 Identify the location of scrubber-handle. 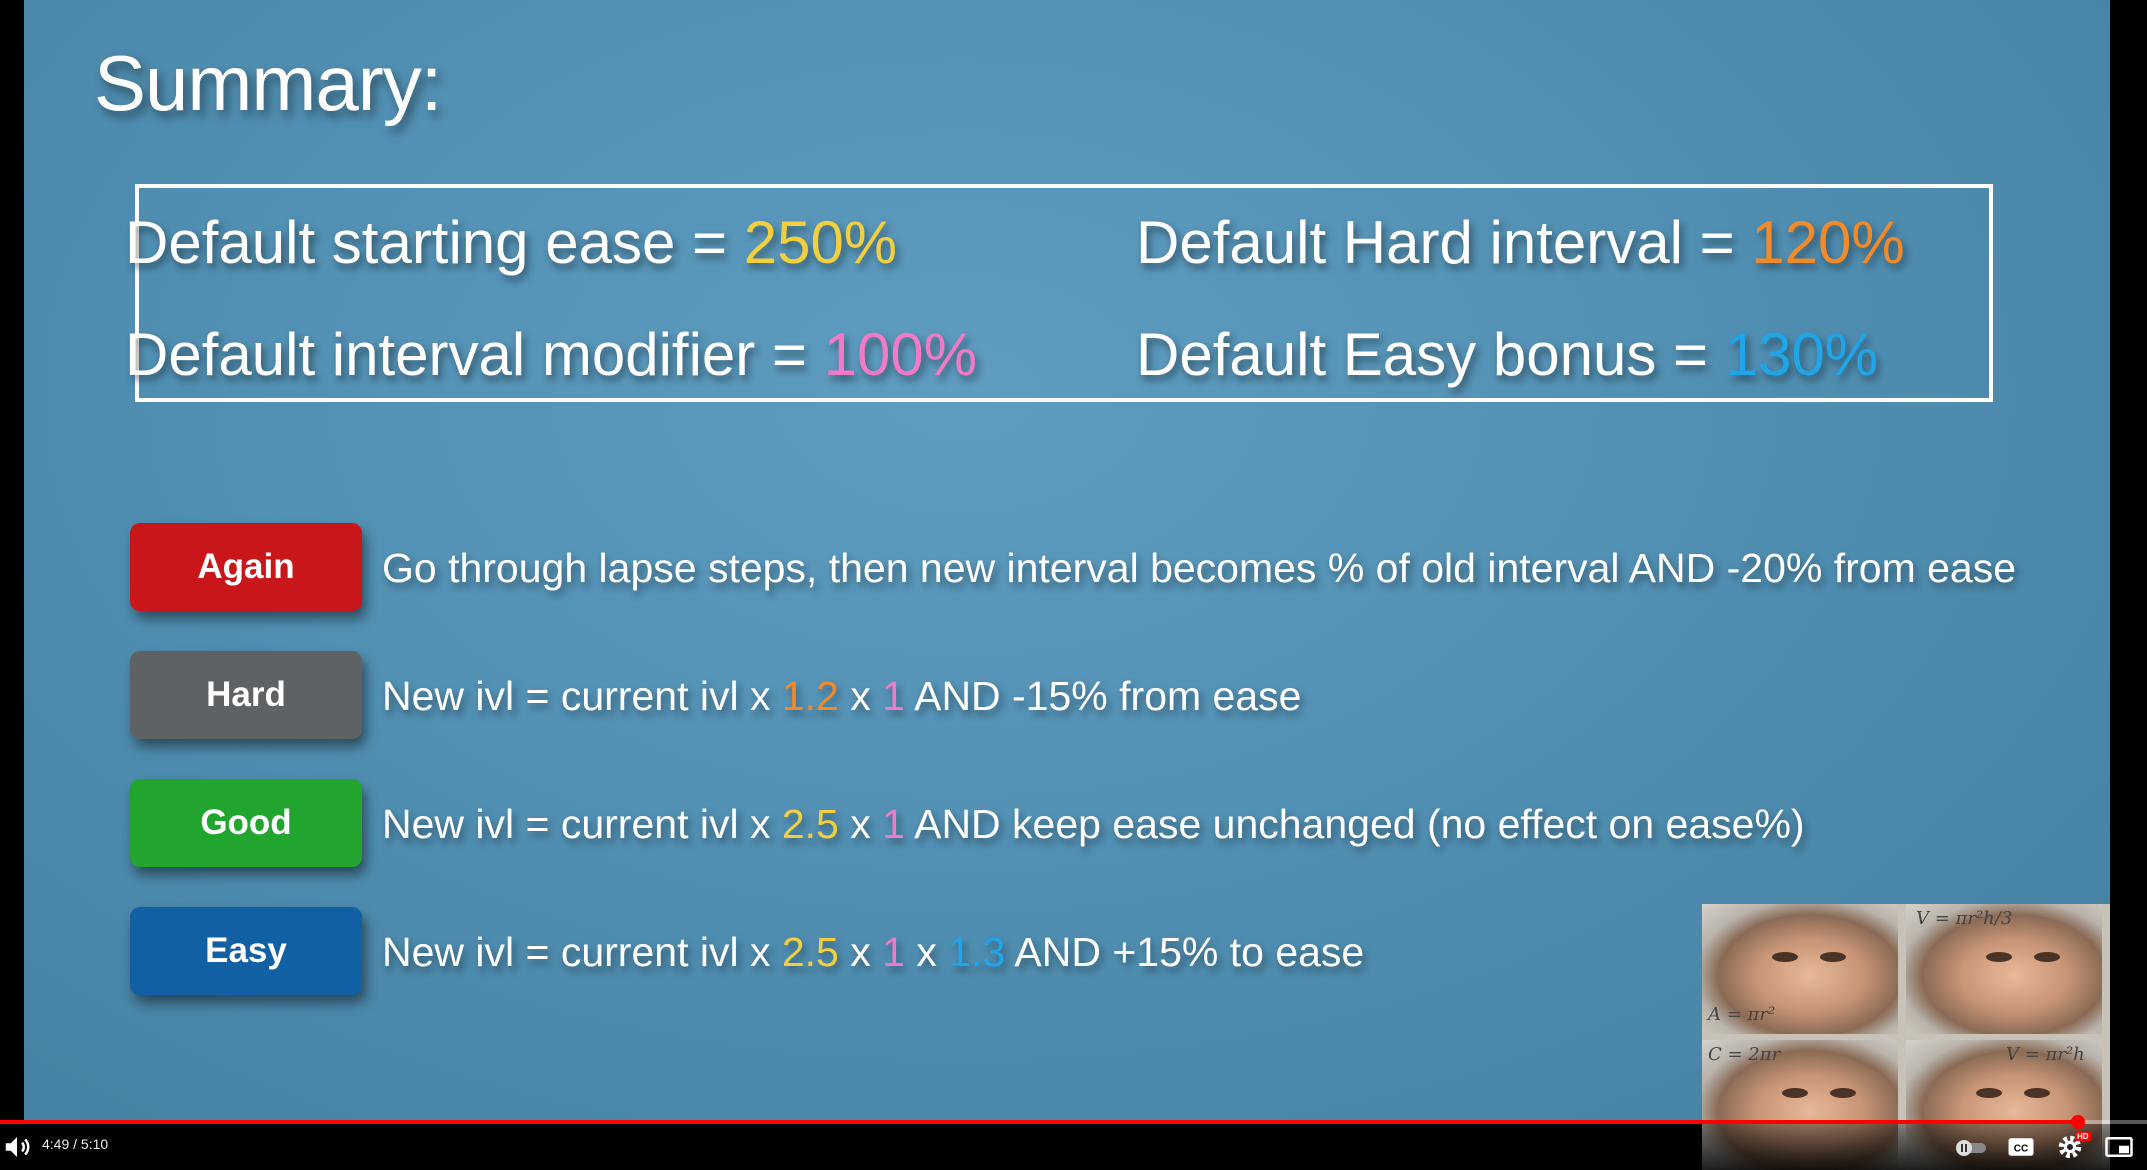
(2077, 1122).